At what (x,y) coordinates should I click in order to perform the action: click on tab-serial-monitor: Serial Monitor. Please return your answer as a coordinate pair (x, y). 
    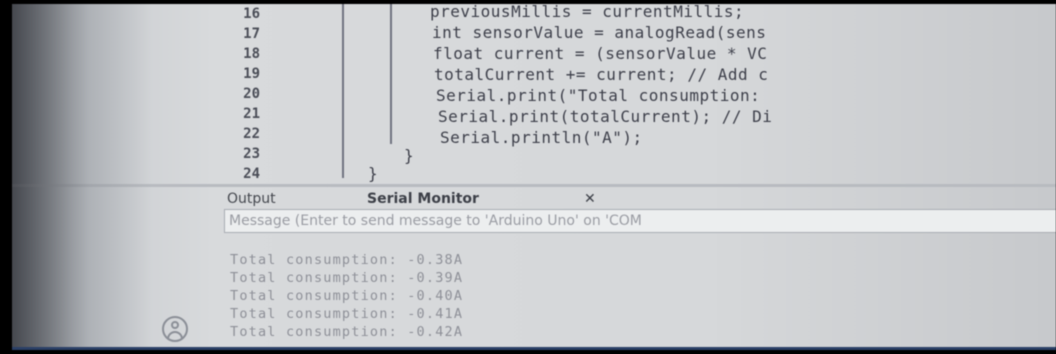
    Looking at the image, I should click on (423, 199).